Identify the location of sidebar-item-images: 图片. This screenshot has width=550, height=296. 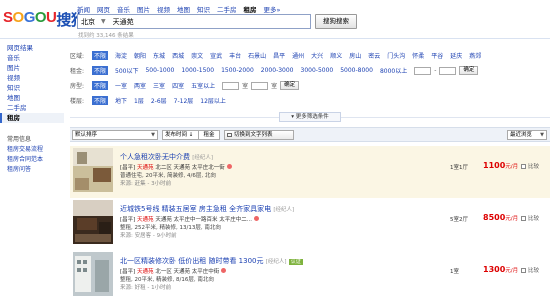
(32, 68).